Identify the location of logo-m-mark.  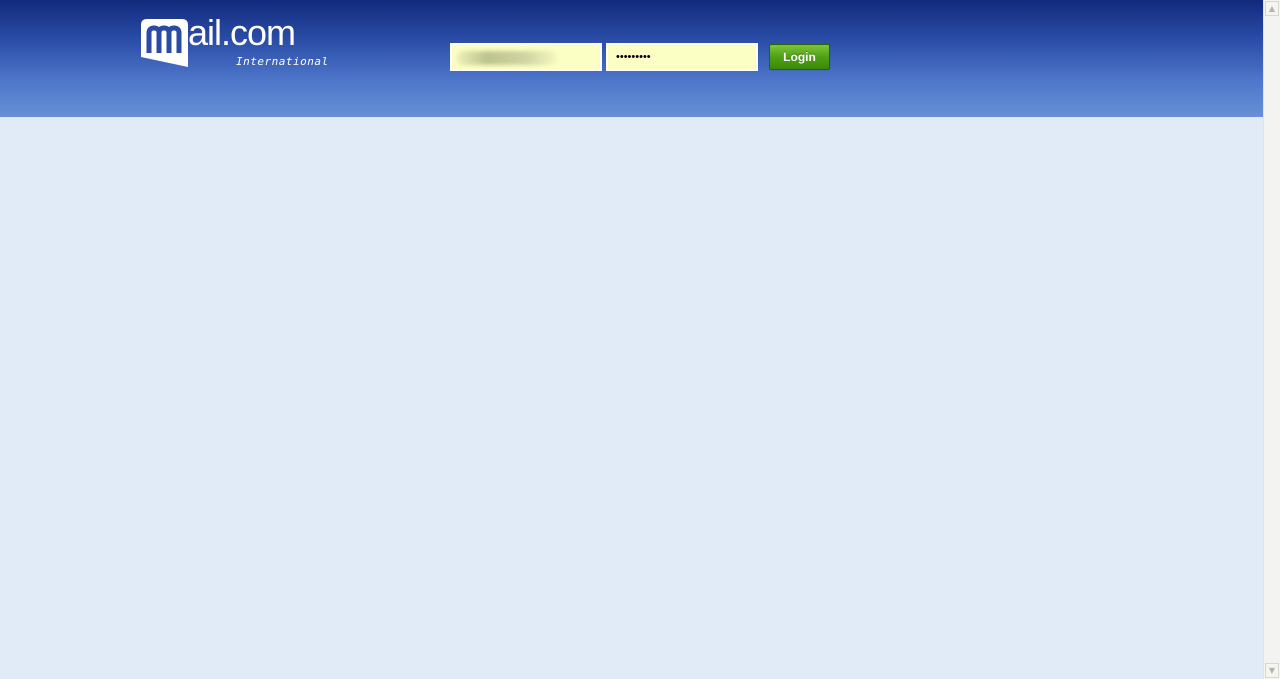
(164, 43).